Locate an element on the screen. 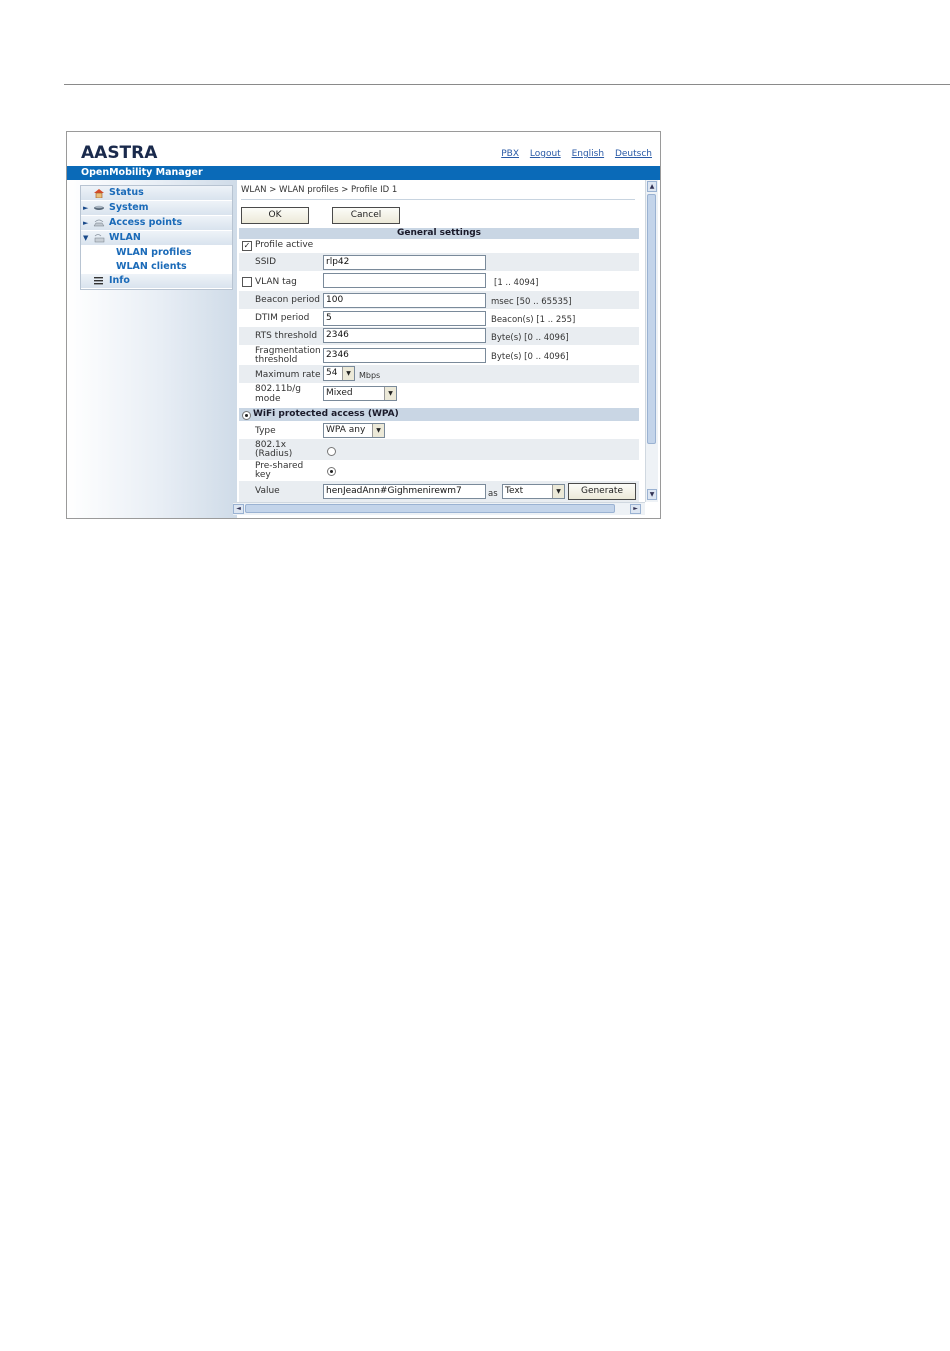  psk-radio is located at coordinates (331, 471).